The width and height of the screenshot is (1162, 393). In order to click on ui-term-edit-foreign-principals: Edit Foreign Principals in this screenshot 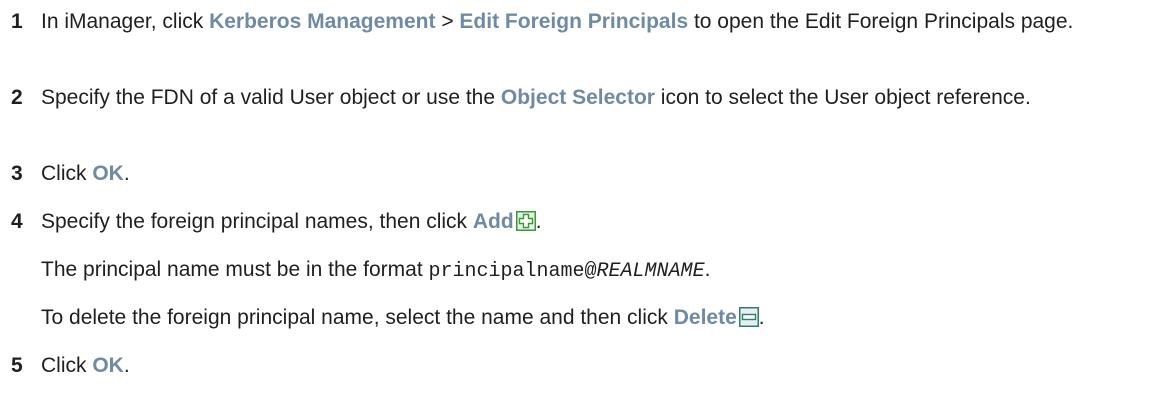, I will do `click(574, 21)`.